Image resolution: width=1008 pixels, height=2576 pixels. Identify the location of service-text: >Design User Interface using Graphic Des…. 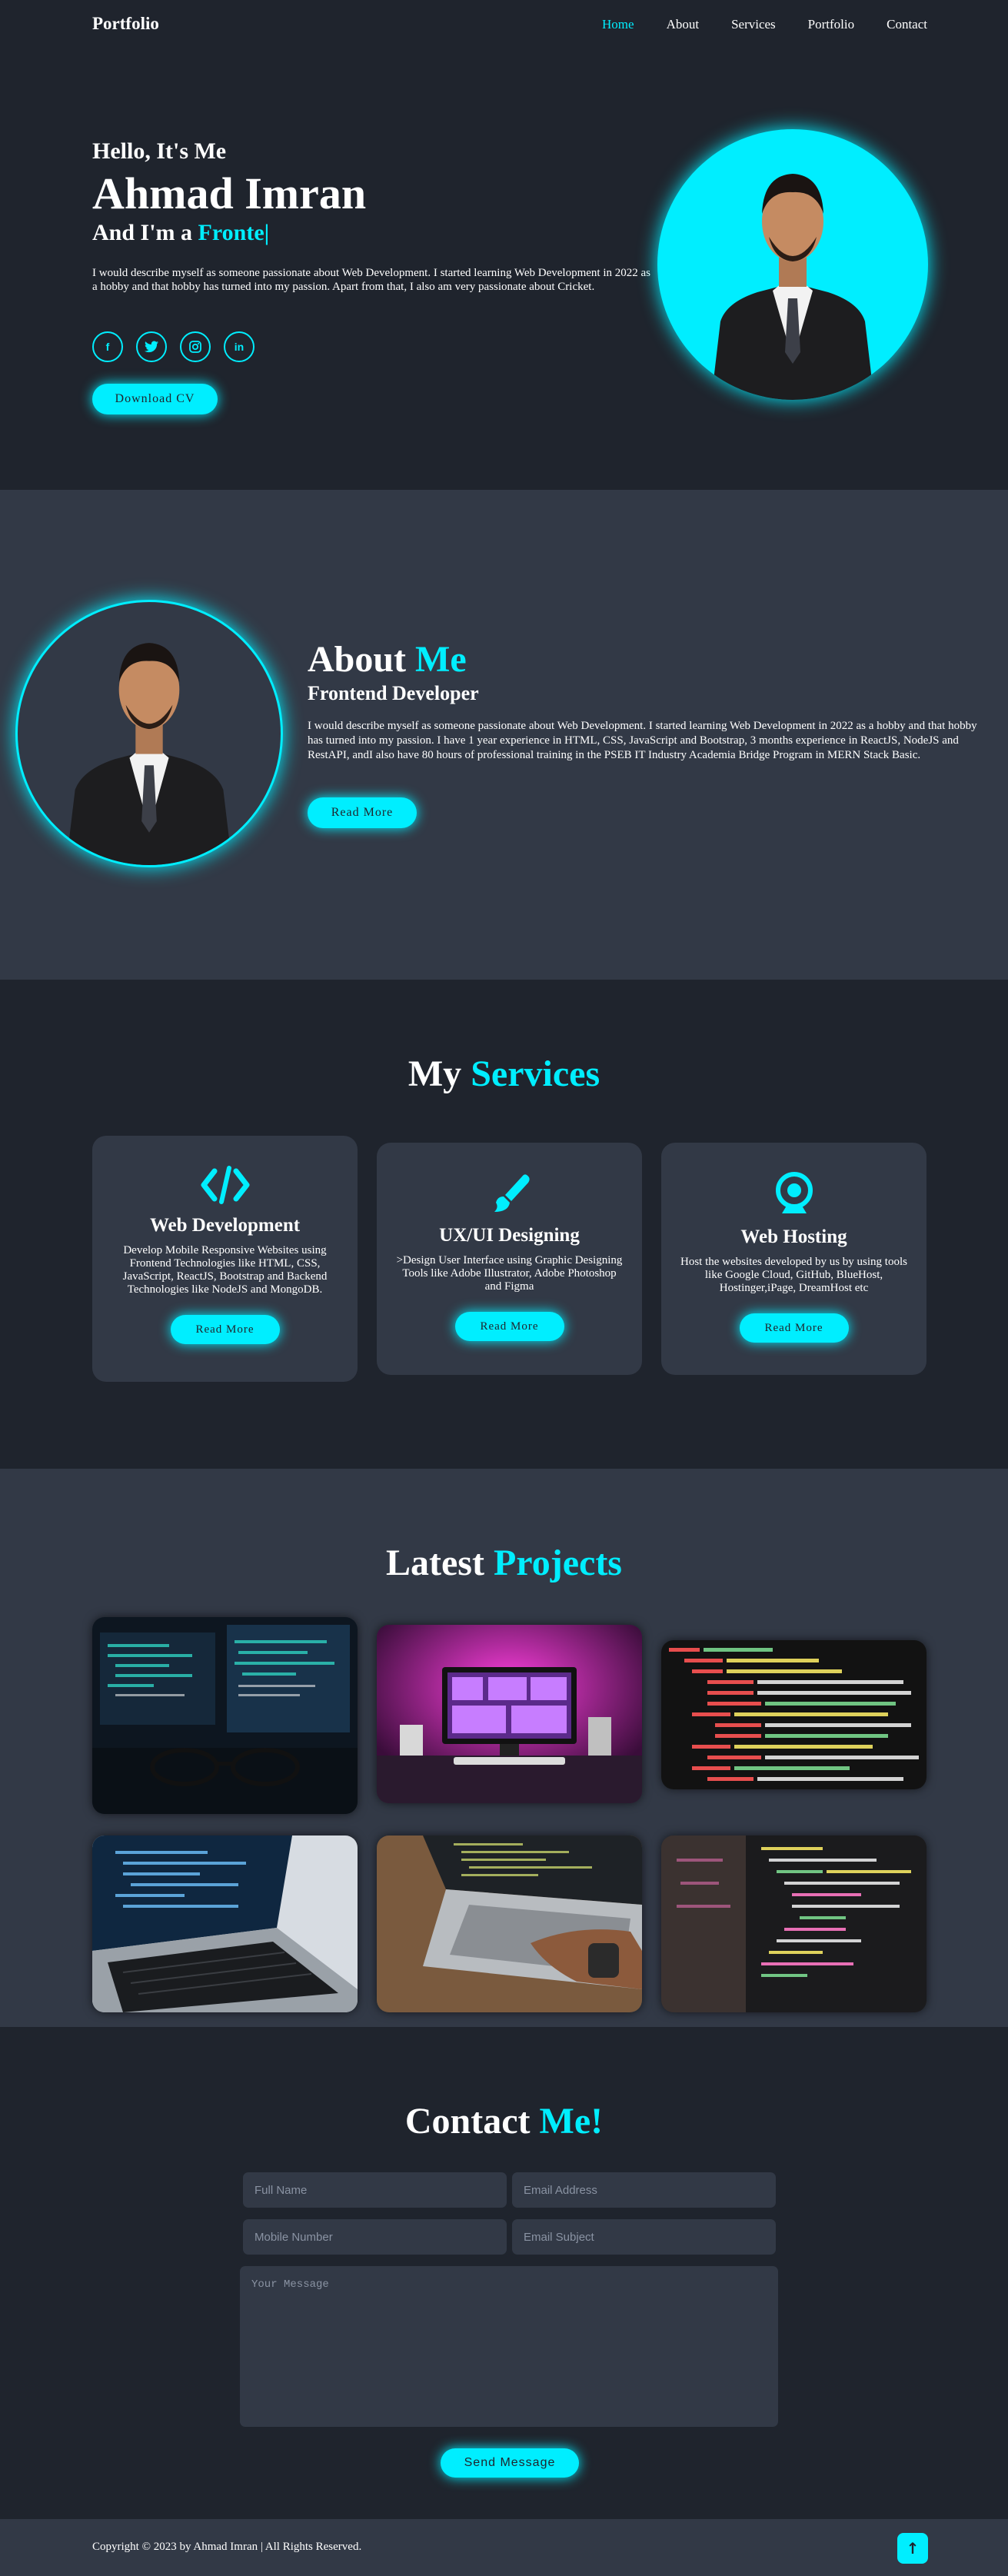
(509, 1273).